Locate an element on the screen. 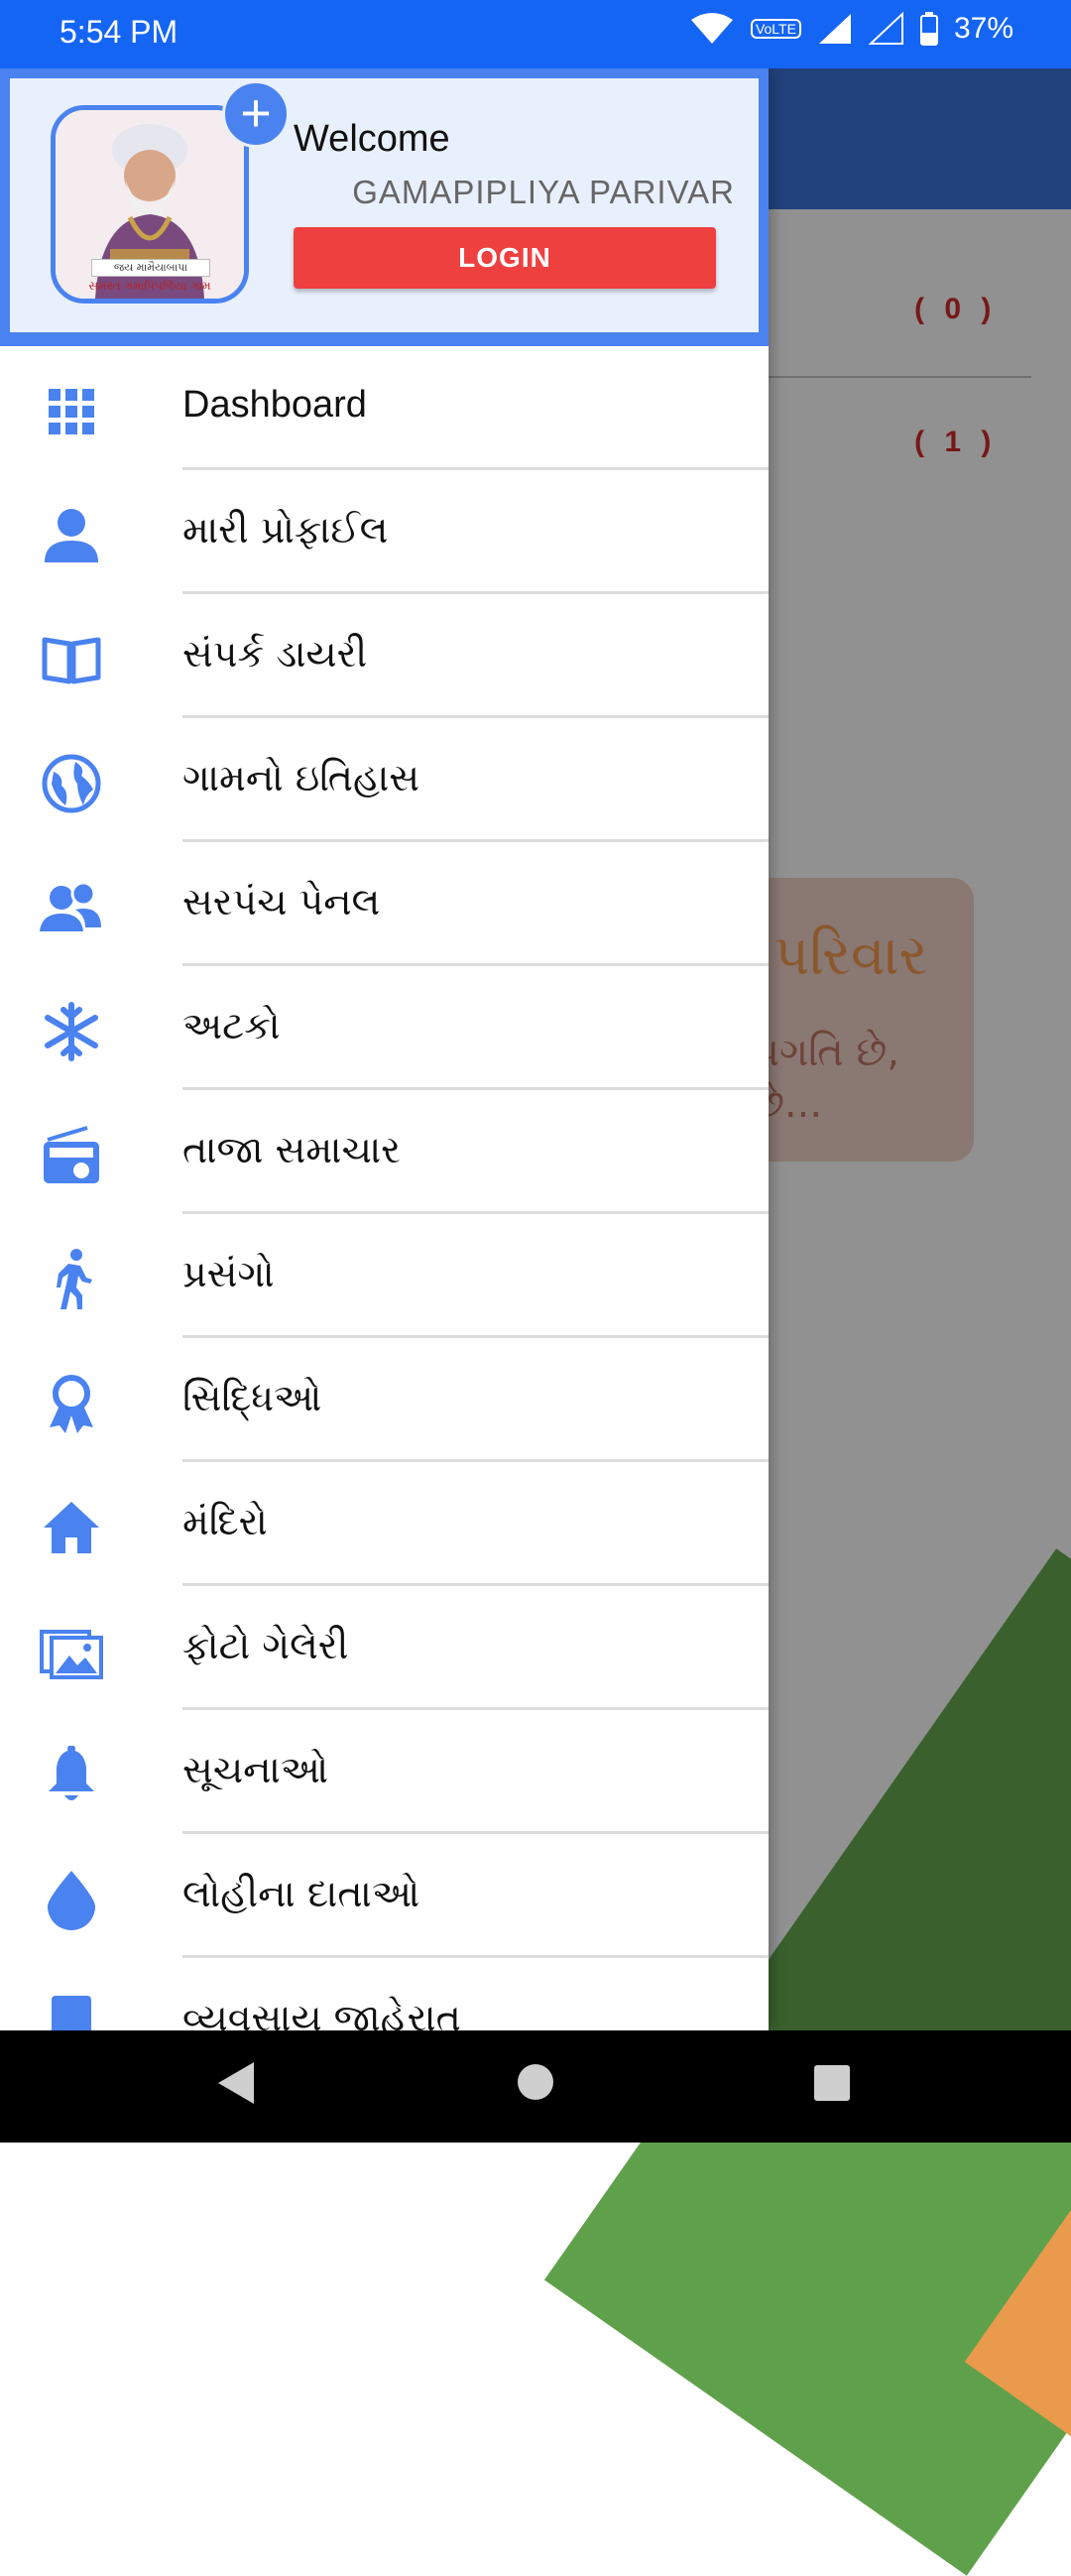 The height and width of the screenshot is (2576, 1071). bell-icon is located at coordinates (71, 1775).